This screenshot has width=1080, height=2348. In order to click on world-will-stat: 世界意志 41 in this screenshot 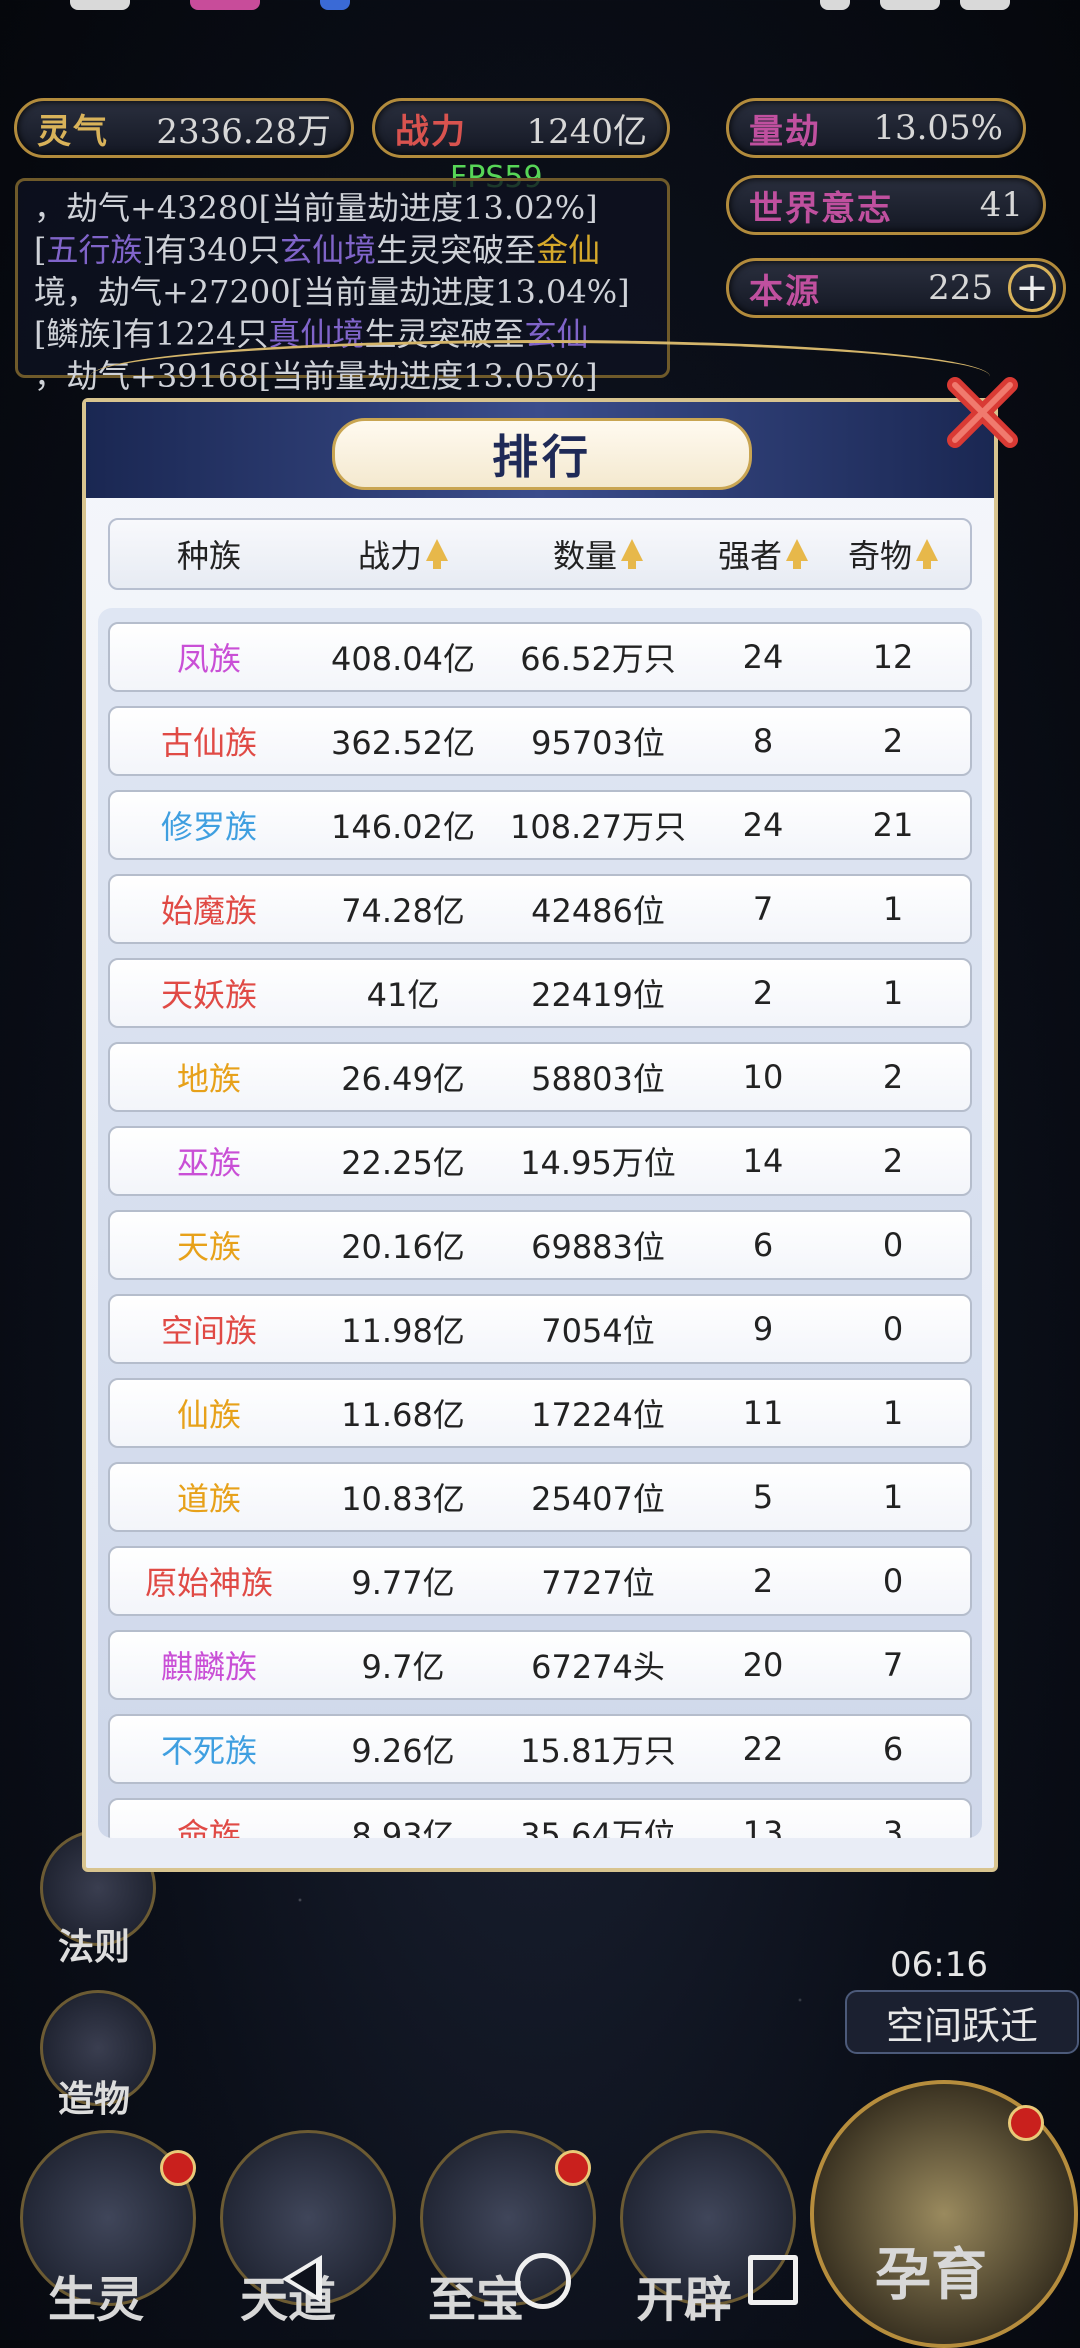, I will do `click(886, 205)`.